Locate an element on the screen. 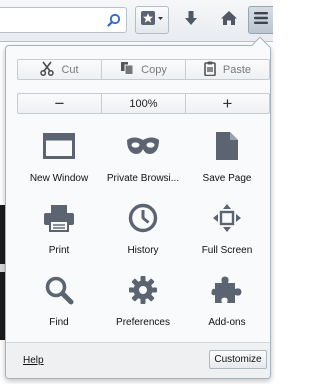 This screenshot has width=320, height=384. zoom-controls: − 100% + is located at coordinates (143, 103).